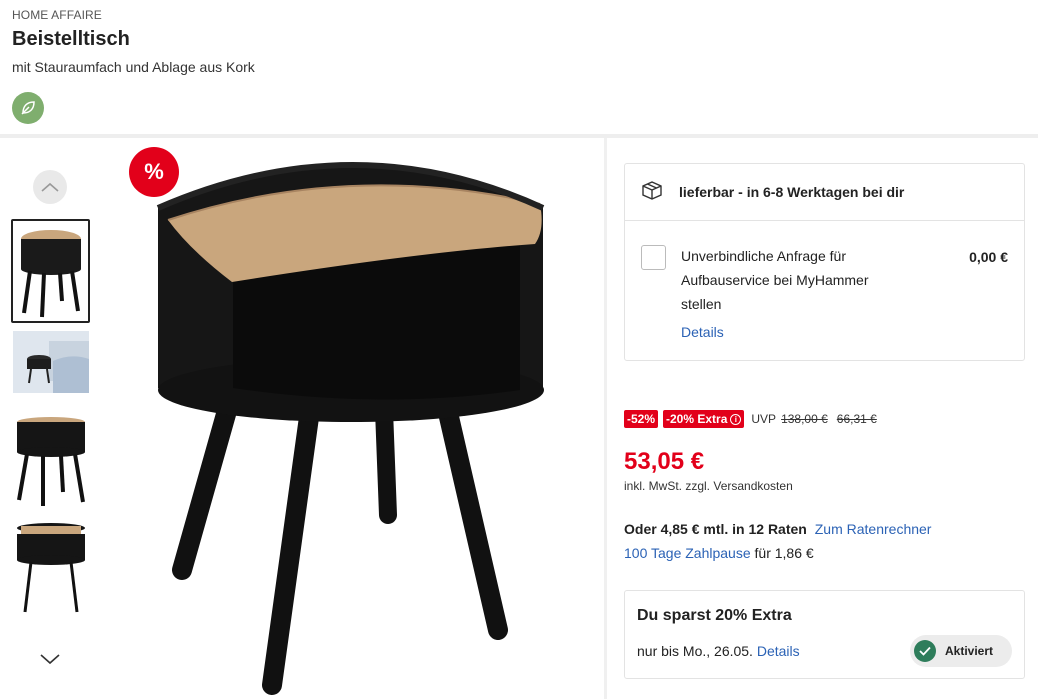  Describe the element at coordinates (804, 419) in the screenshot. I see `uvp-price: 138,00 €` at that location.